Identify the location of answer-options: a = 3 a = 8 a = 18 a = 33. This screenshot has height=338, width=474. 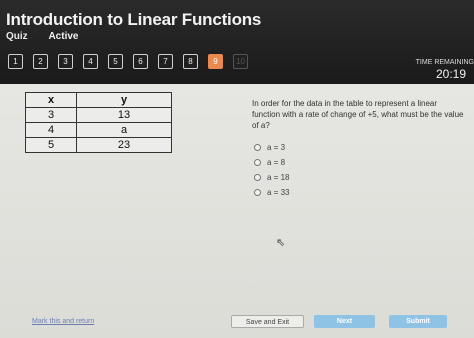
(271, 170).